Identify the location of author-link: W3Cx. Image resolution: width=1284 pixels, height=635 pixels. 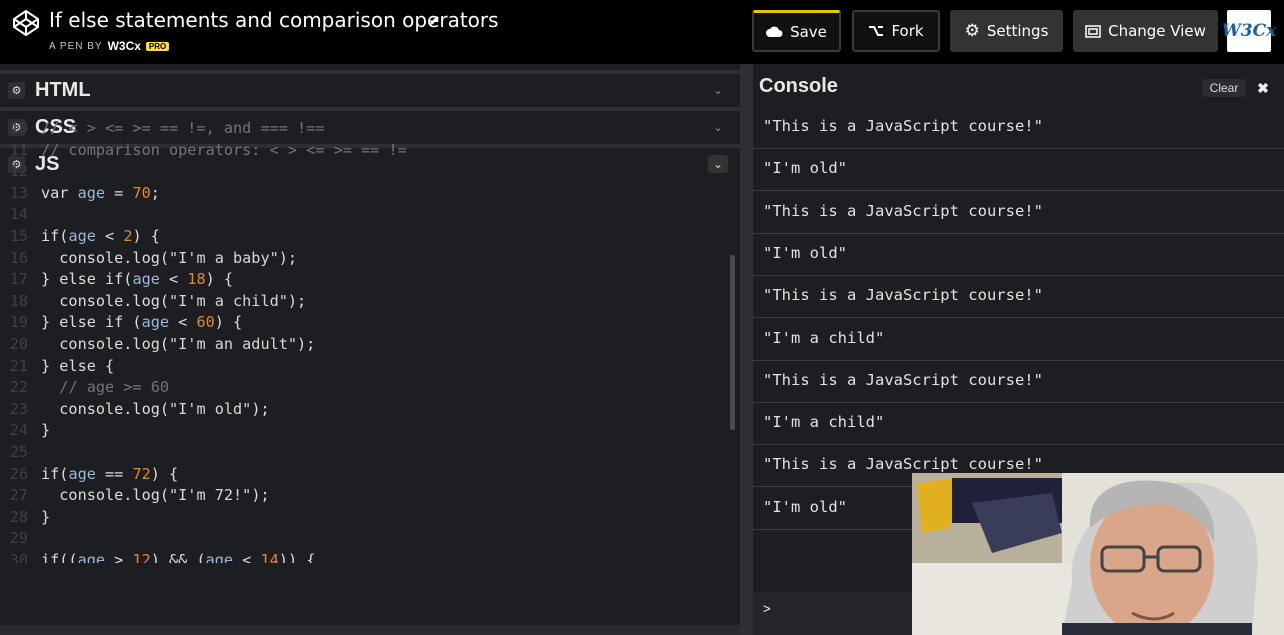
(124, 46).